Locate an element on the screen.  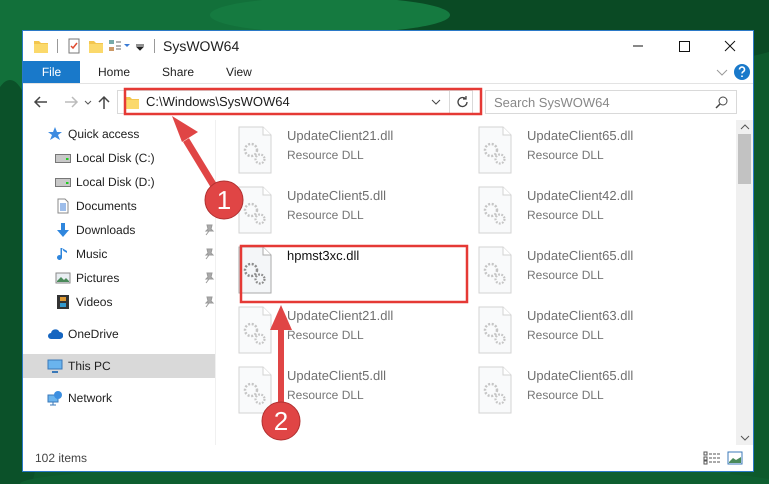
ribbon-tab: View is located at coordinates (239, 72).